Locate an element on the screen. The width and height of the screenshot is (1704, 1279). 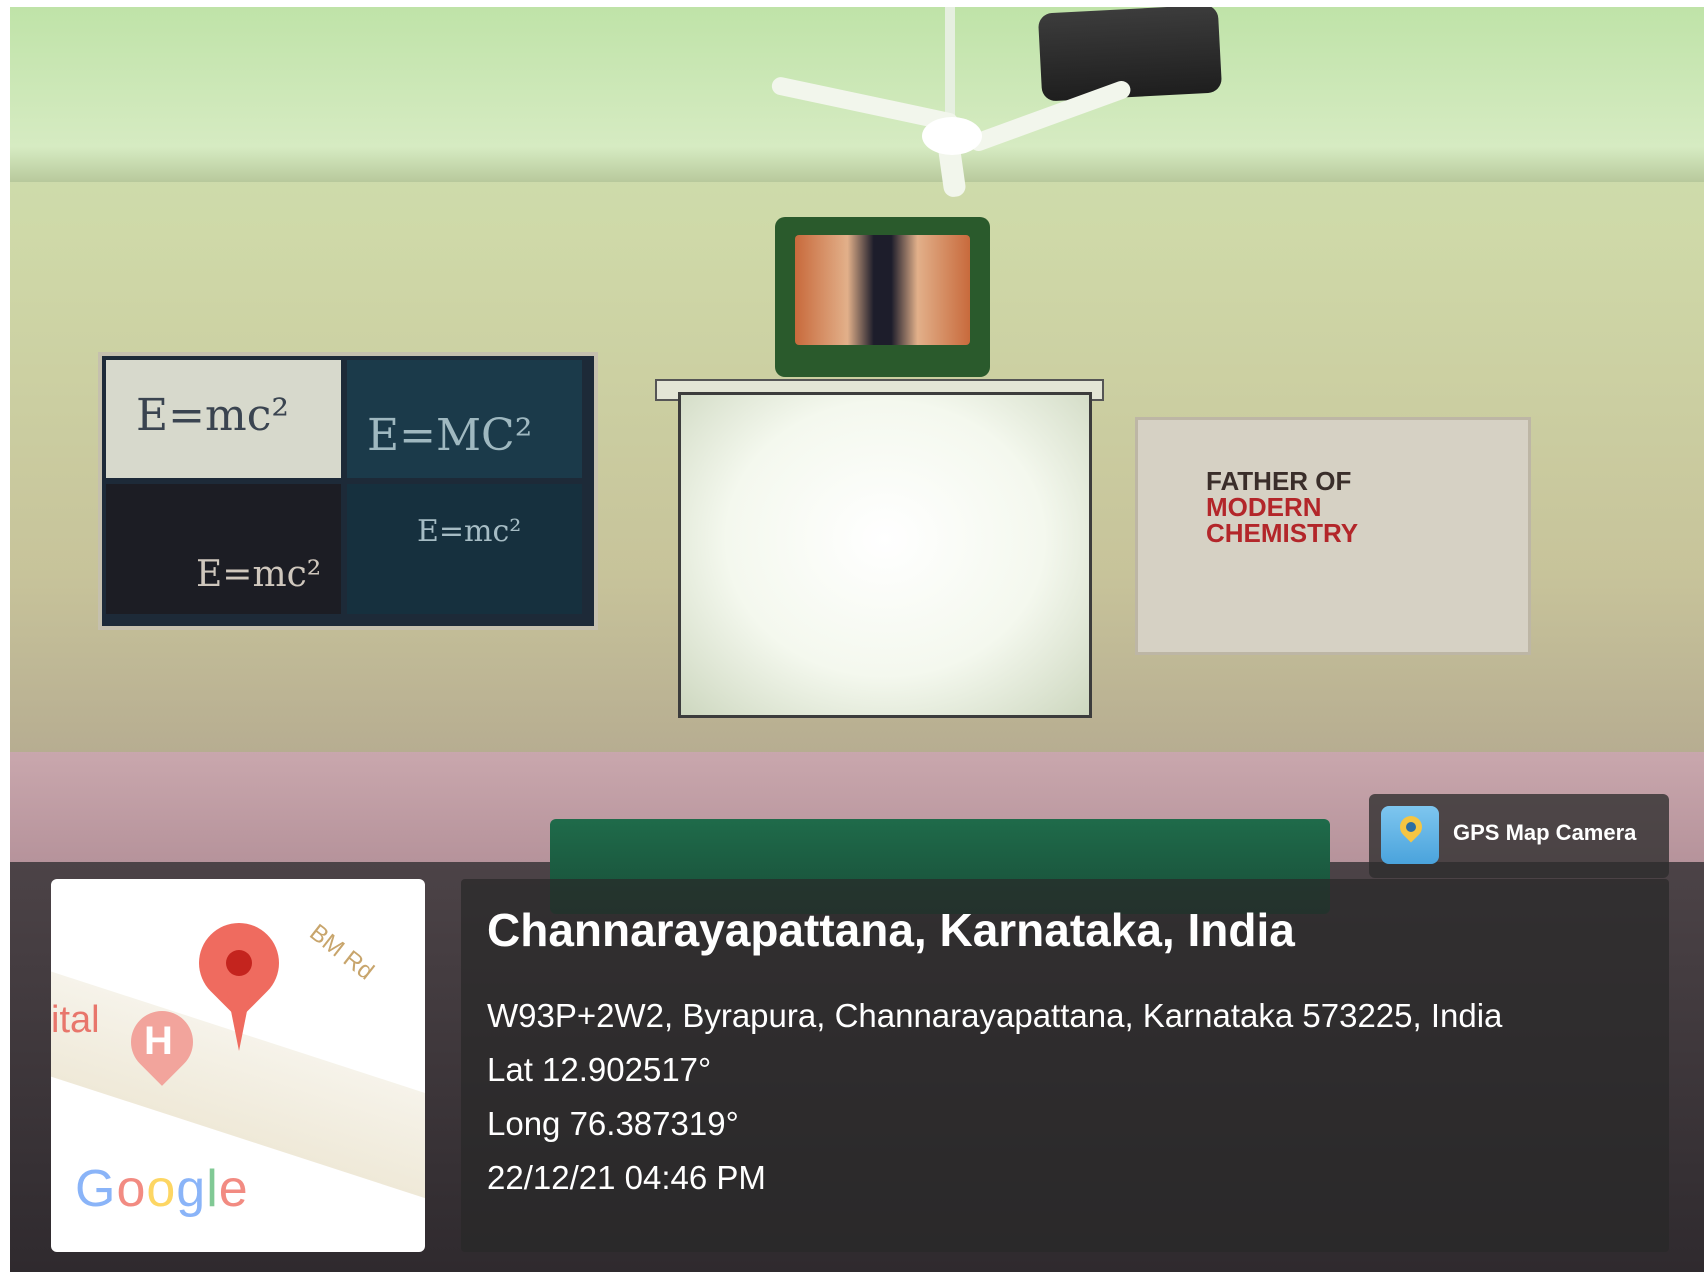
gps-icon-dot is located at coordinates (1411, 827).